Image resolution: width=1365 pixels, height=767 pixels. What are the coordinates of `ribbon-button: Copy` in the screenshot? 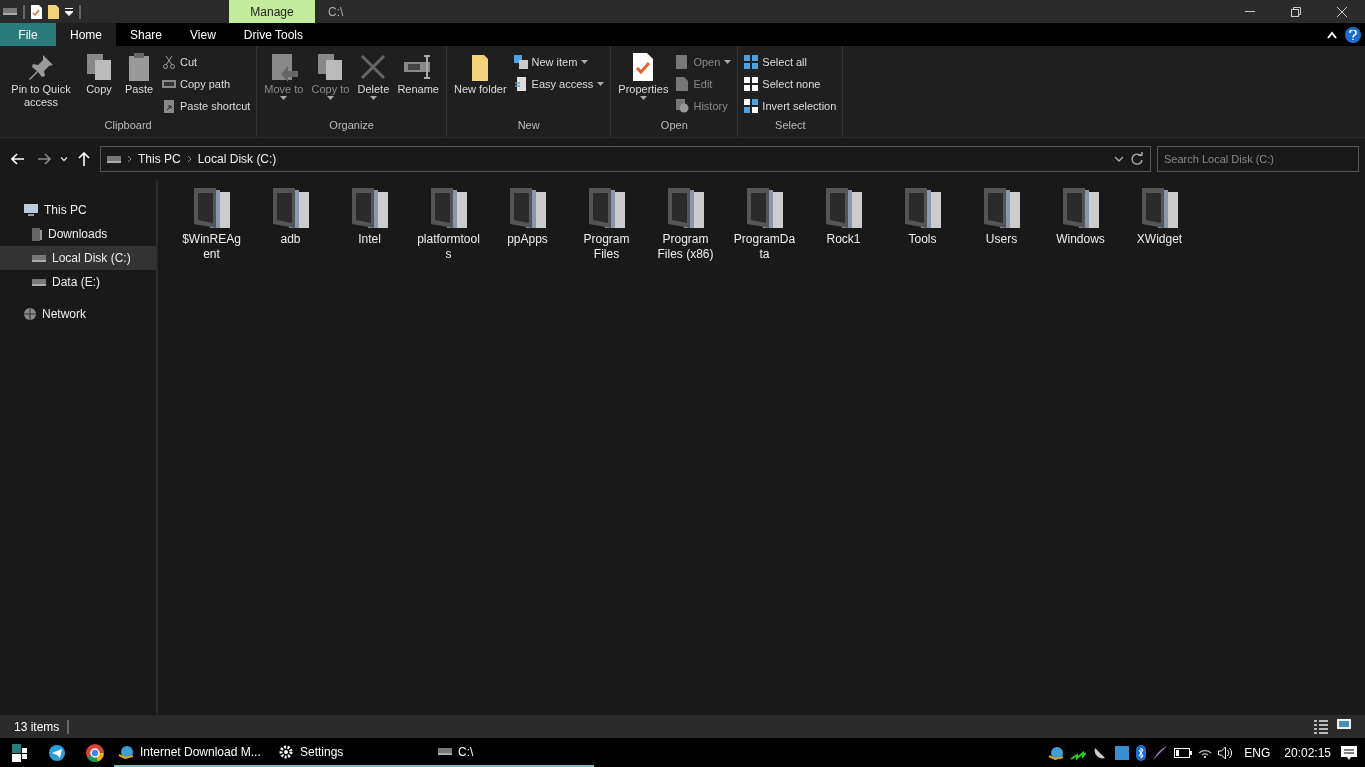 It's located at (99, 83).